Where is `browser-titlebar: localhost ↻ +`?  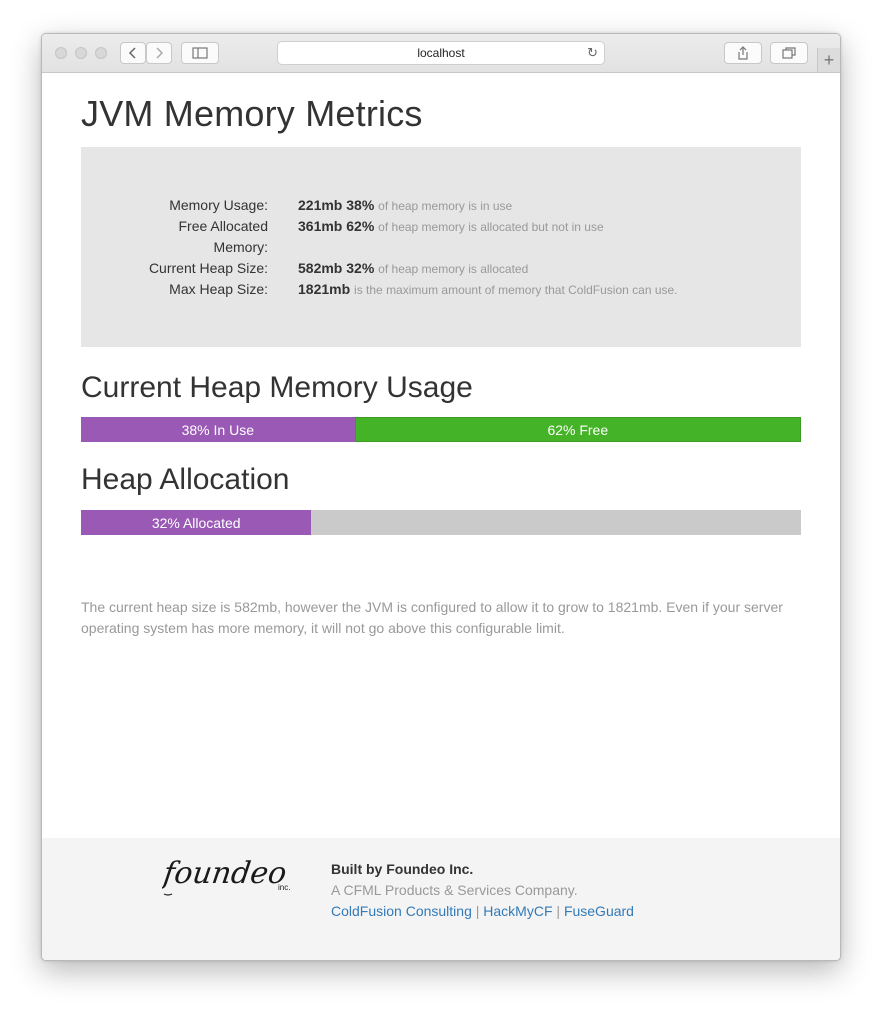 browser-titlebar: localhost ↻ + is located at coordinates (441, 53).